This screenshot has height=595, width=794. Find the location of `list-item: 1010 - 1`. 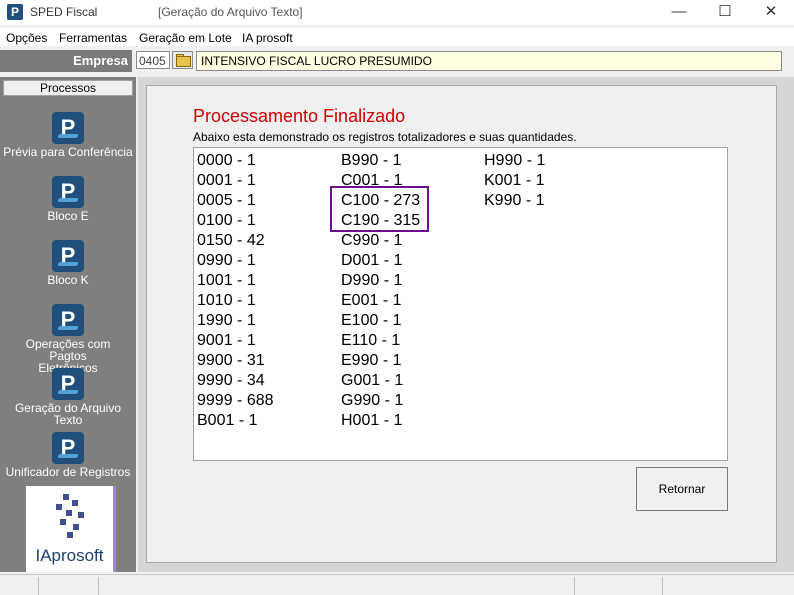

list-item: 1010 - 1 is located at coordinates (226, 300).